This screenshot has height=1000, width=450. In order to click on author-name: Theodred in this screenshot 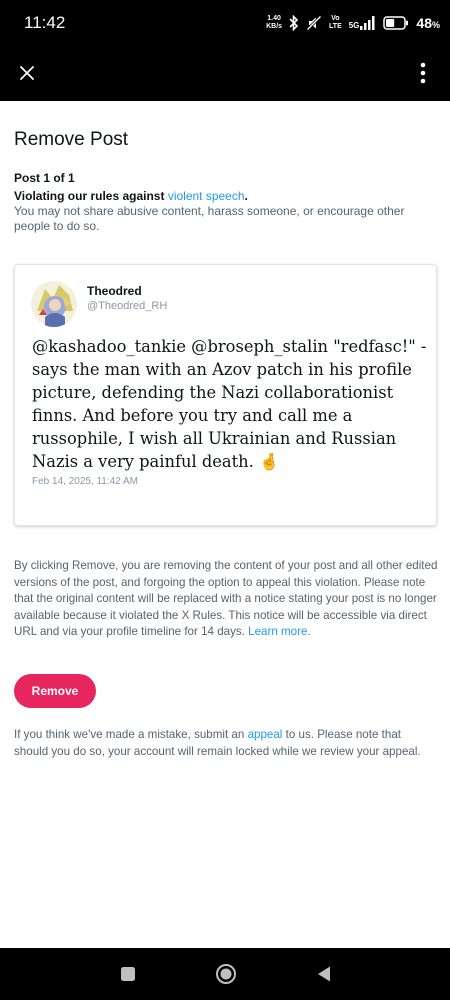, I will do `click(114, 291)`.